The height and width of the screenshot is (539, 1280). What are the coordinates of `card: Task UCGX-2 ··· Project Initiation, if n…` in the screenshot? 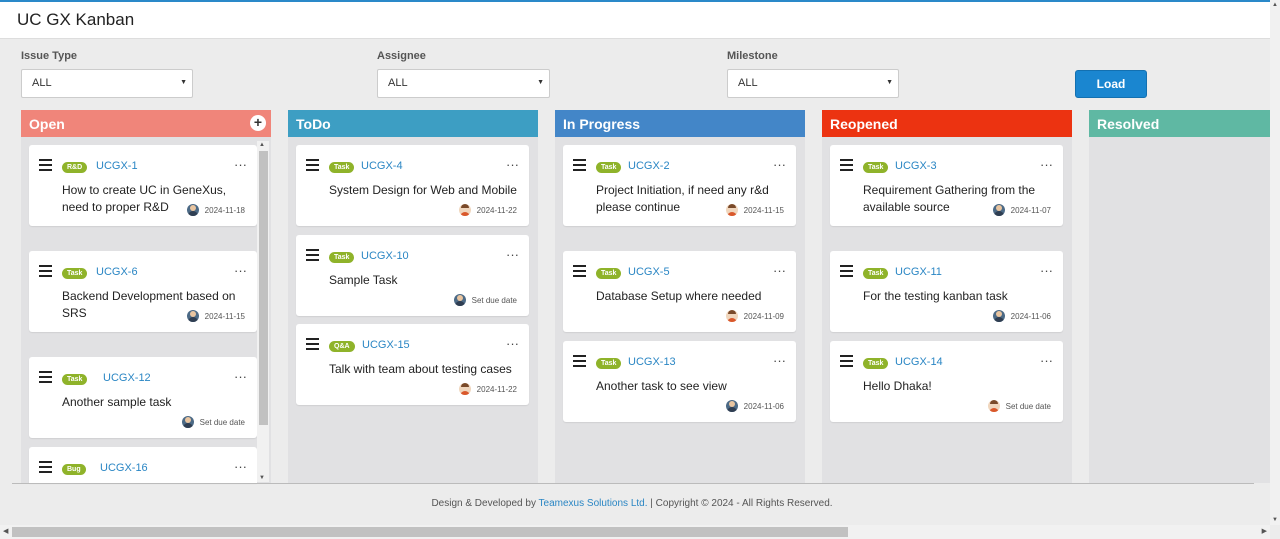 It's located at (679, 185).